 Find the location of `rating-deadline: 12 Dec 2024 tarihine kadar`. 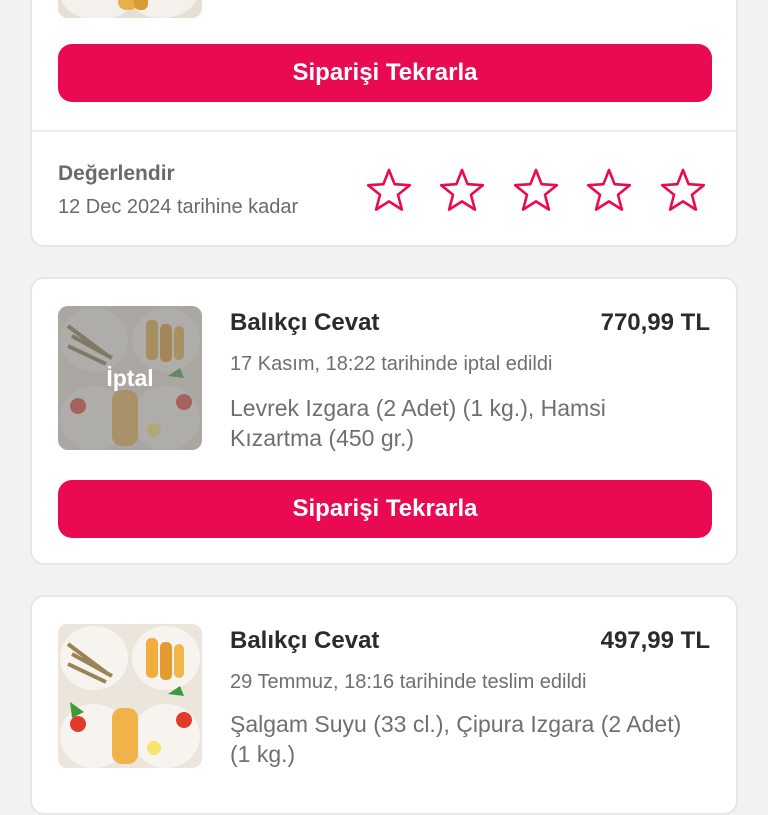

rating-deadline: 12 Dec 2024 tarihine kadar is located at coordinates (178, 207).